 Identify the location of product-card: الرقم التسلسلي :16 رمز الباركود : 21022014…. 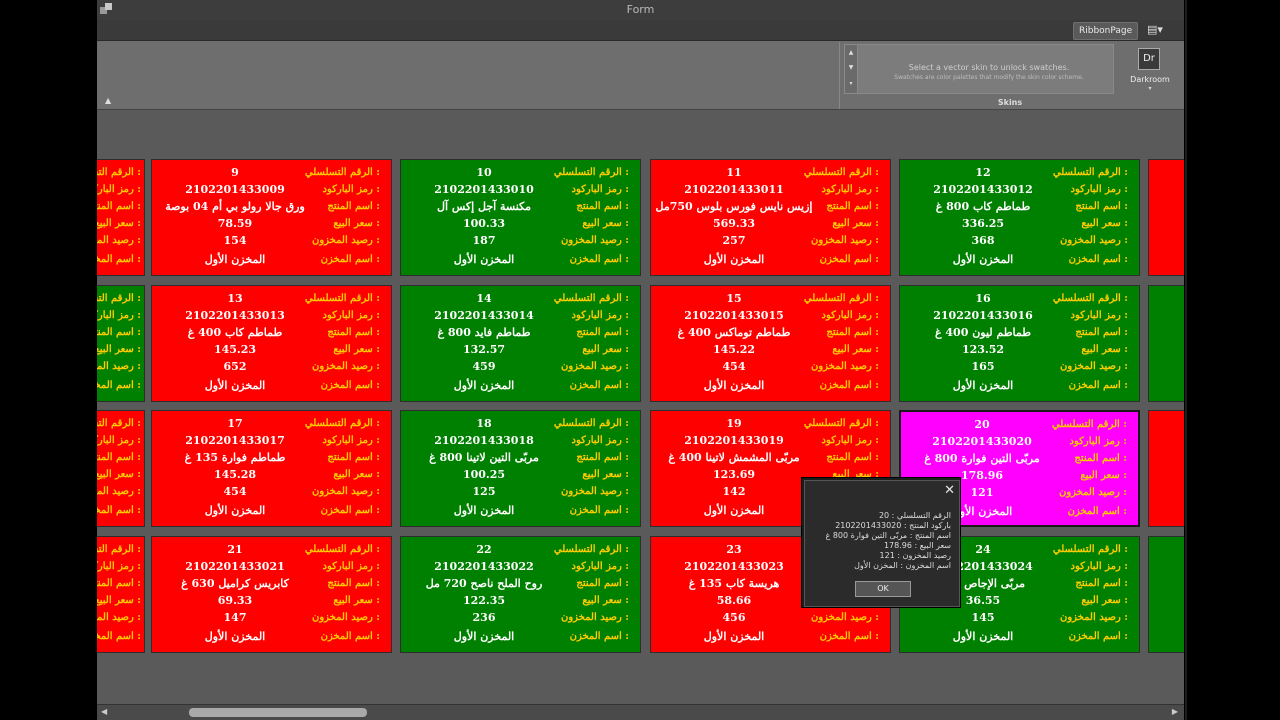
(1019, 343).